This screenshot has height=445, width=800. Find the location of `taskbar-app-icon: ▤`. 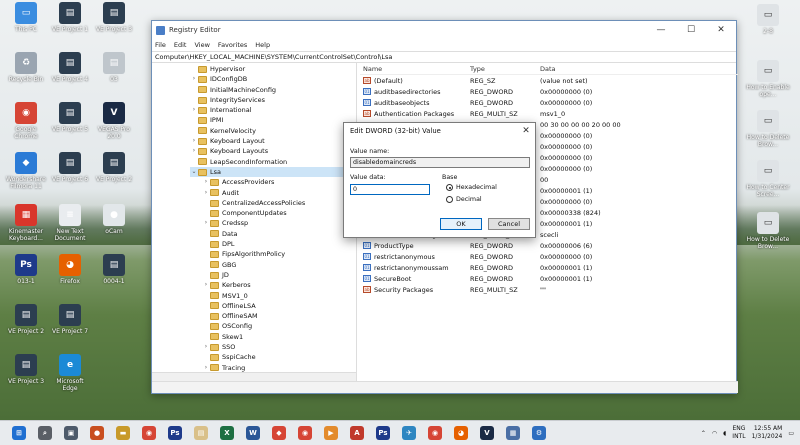

taskbar-app-icon: ▤ is located at coordinates (201, 433).